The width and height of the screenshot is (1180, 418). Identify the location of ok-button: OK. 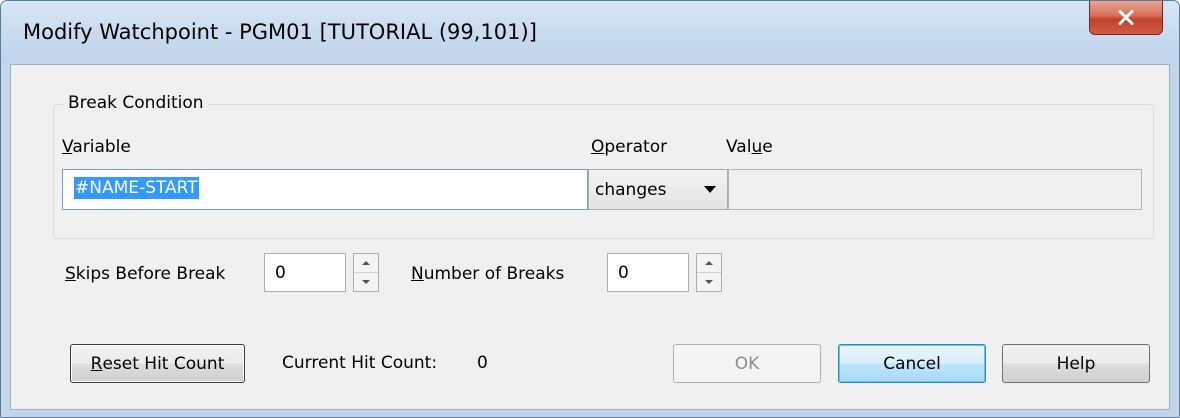
(747, 363).